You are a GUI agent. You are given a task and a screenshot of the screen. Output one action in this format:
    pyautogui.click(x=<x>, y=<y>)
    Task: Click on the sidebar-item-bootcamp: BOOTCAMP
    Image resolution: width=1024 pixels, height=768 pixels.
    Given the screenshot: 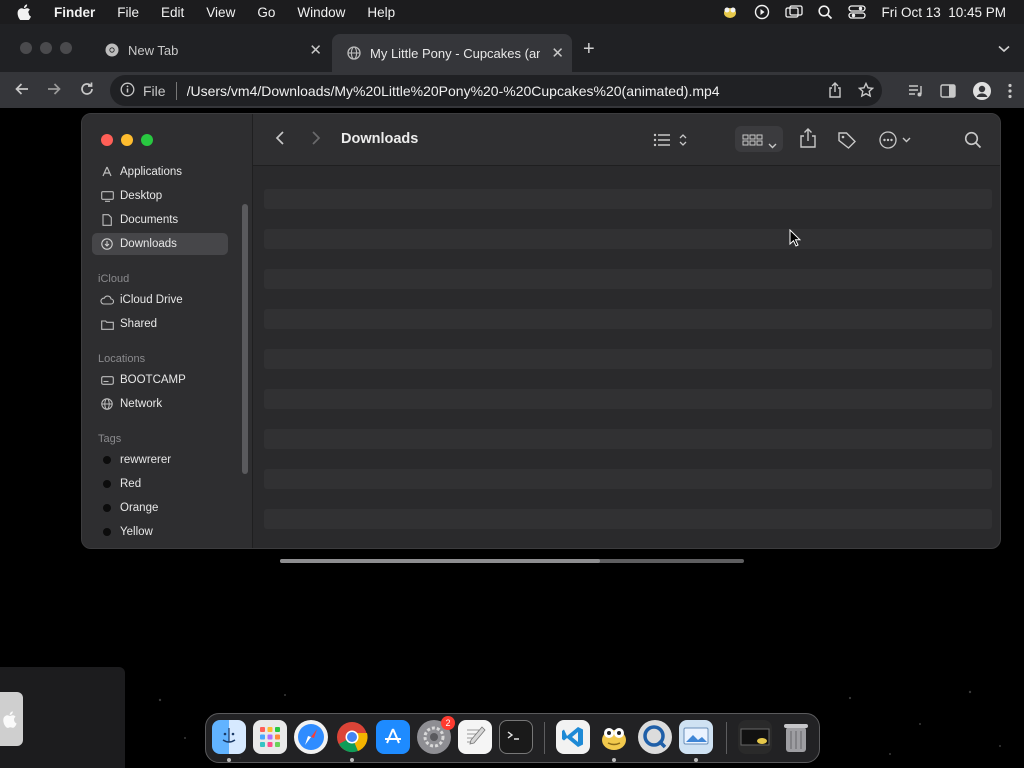 What is the action you would take?
    pyautogui.click(x=160, y=380)
    